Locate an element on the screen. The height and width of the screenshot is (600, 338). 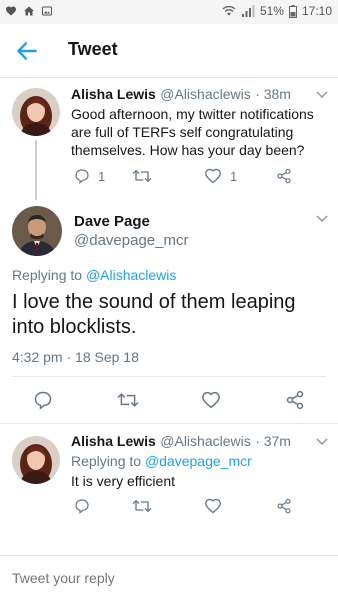
status-bar: 51% 17:10 is located at coordinates (169, 12).